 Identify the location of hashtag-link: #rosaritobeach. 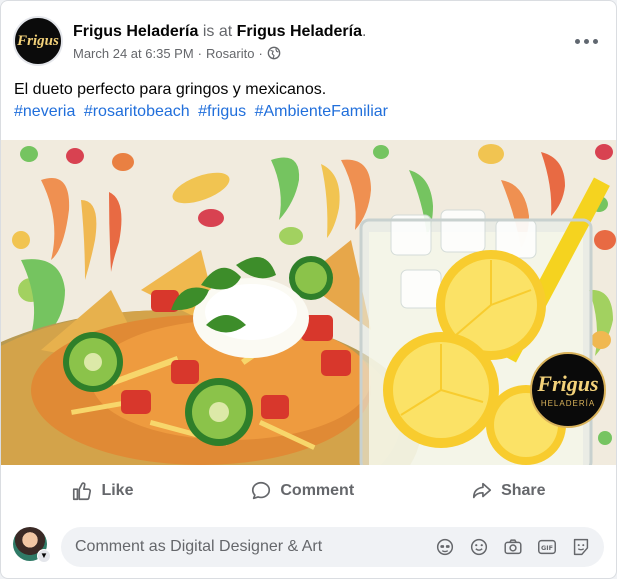
(137, 111).